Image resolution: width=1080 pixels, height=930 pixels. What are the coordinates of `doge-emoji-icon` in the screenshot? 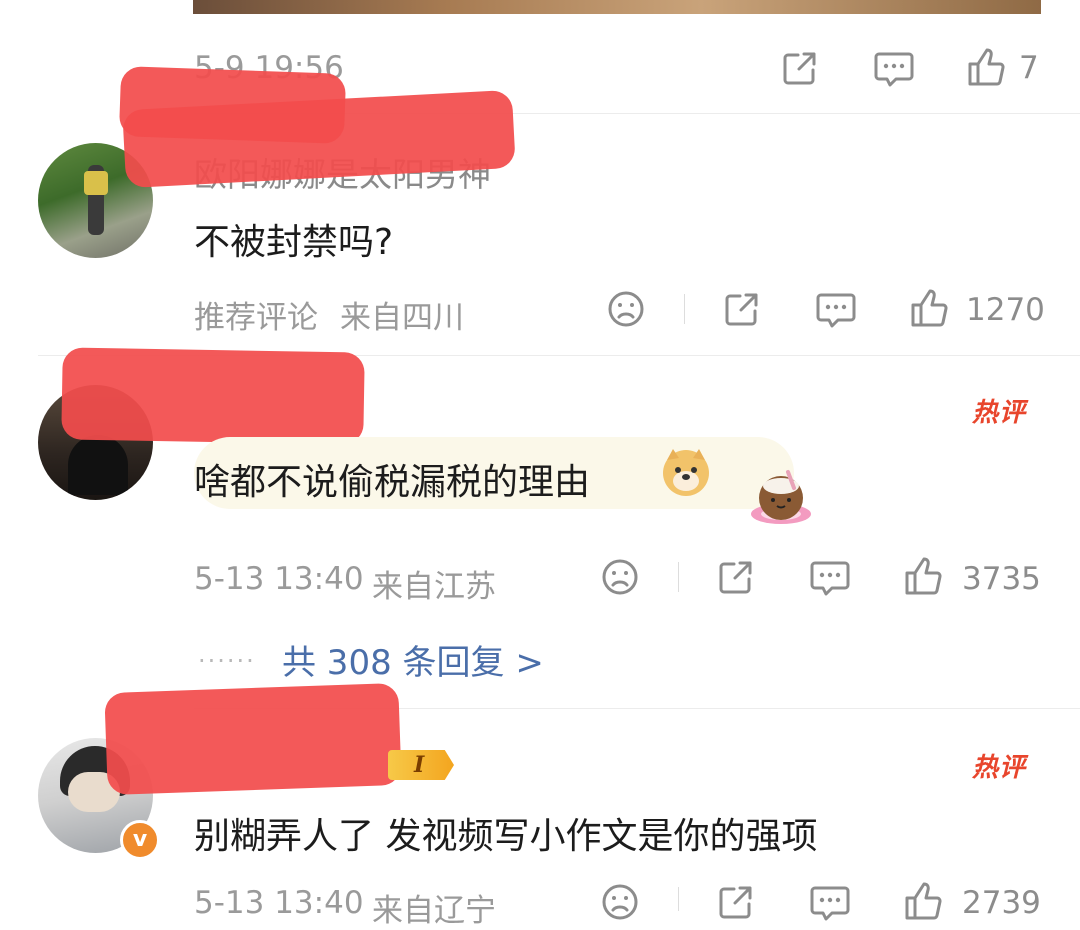 It's located at (686, 472).